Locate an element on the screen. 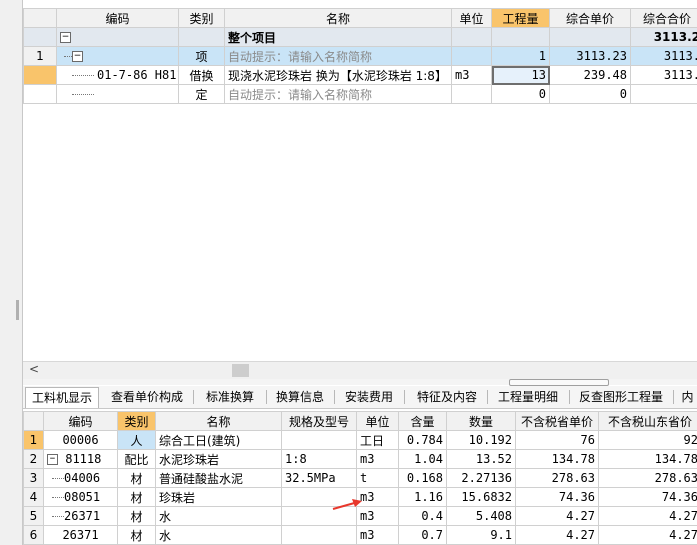  price-province-cell: 76 is located at coordinates (557, 440).